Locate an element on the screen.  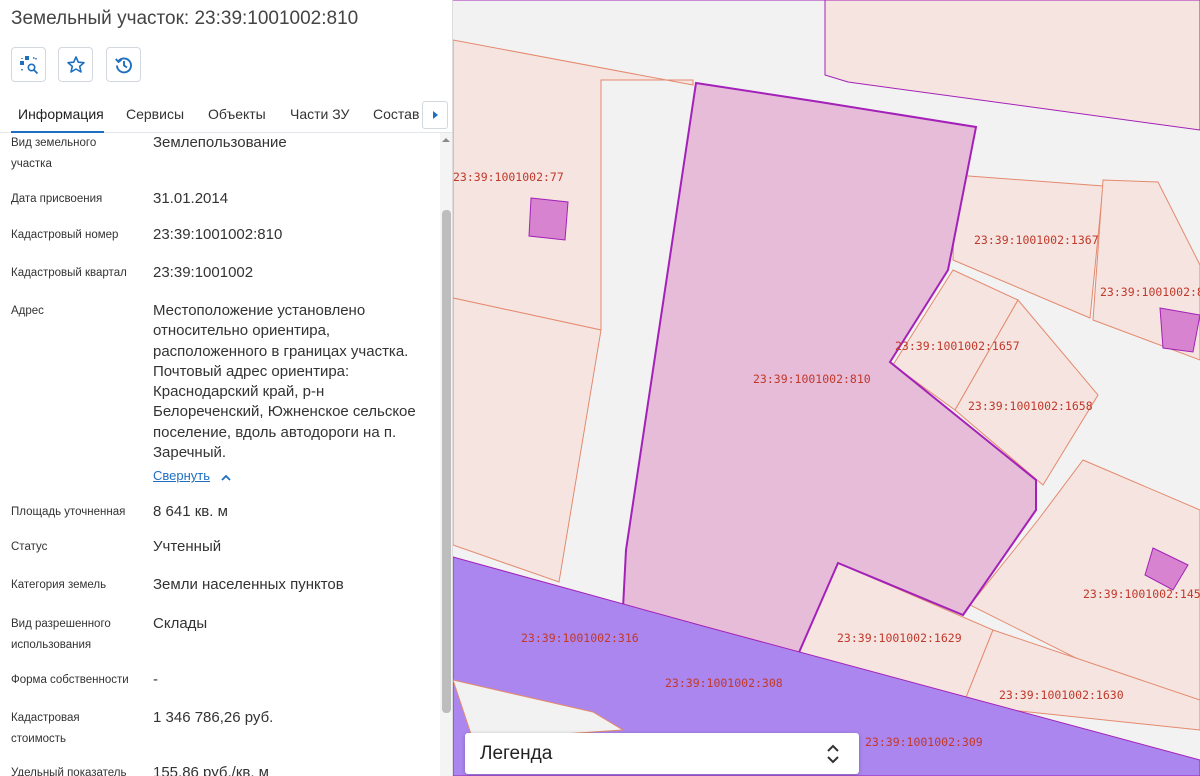
favorite-button is located at coordinates (75, 64).